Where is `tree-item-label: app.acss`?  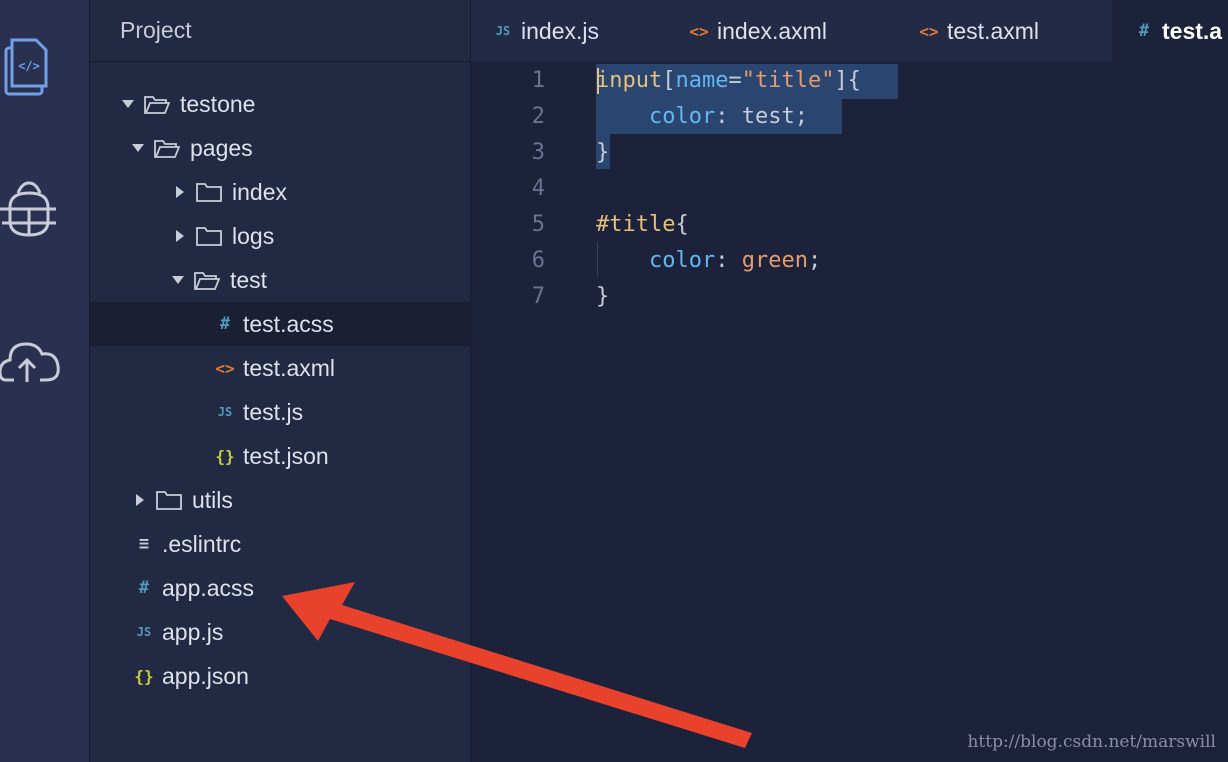
tree-item-label: app.acss is located at coordinates (208, 587).